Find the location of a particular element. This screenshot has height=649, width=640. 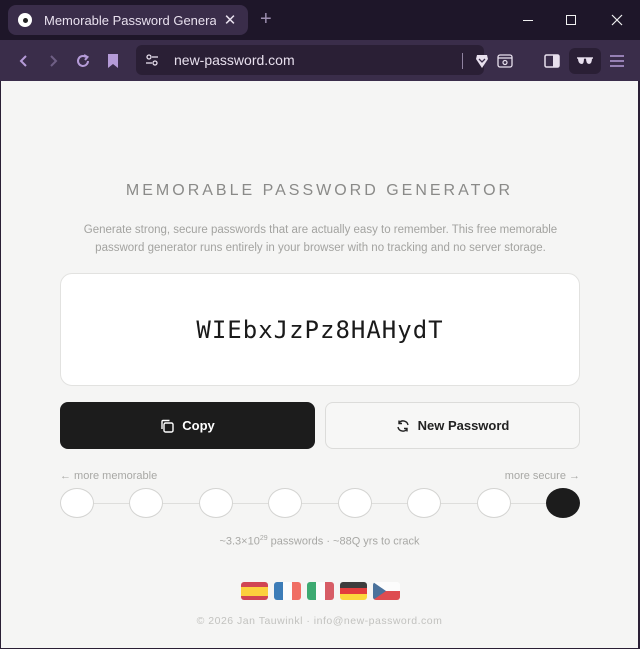

copy-label: Copy is located at coordinates (198, 425).